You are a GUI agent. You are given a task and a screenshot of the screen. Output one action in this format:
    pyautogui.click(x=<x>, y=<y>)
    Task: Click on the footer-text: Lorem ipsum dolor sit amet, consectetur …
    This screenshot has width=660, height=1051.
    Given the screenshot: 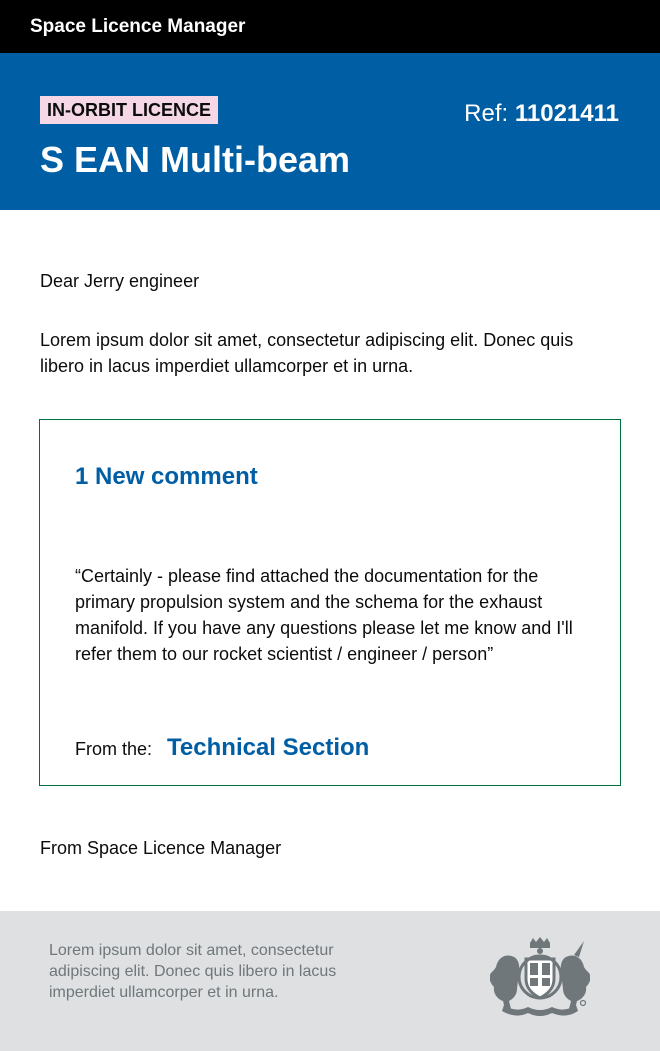 What is the action you would take?
    pyautogui.click(x=193, y=971)
    